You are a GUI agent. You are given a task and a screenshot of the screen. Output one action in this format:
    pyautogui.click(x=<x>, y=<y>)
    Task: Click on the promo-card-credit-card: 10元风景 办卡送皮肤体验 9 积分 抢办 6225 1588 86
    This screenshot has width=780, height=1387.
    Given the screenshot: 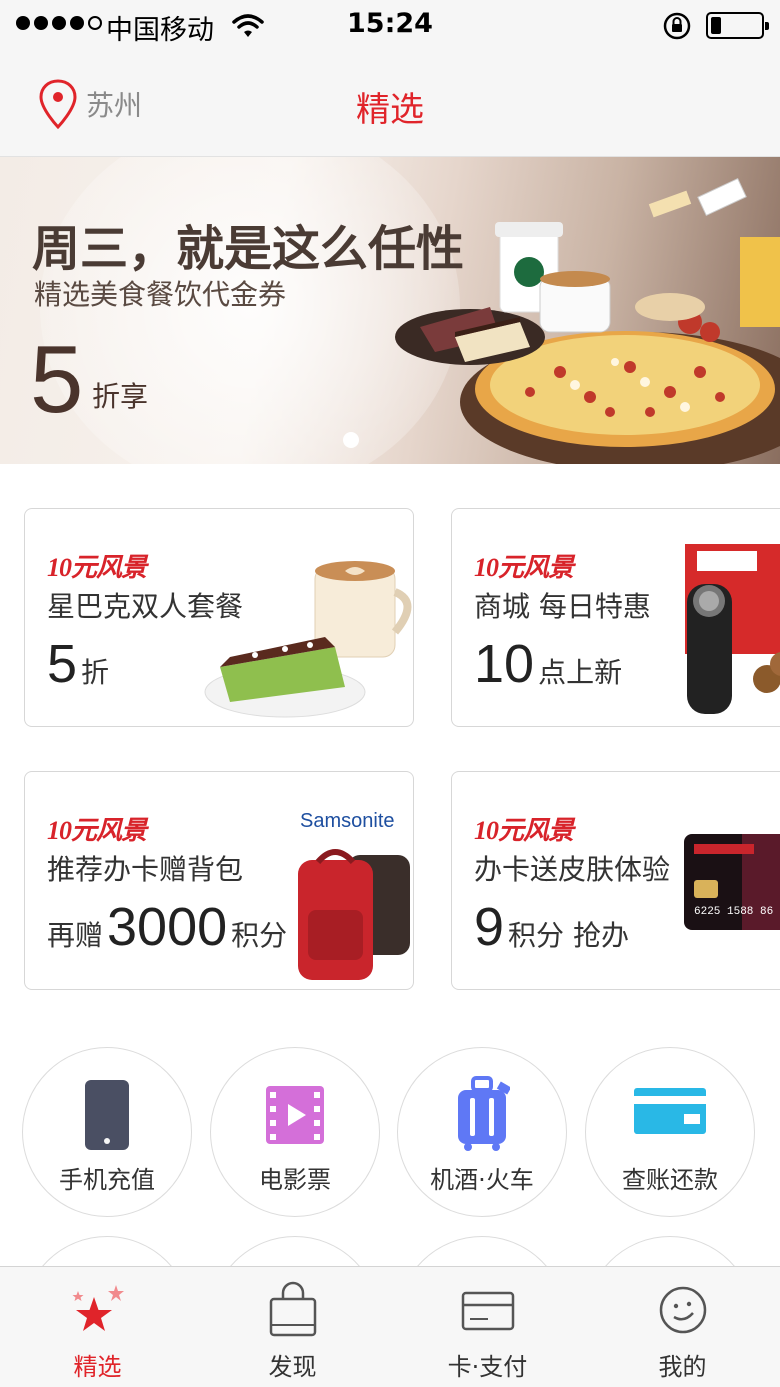 What is the action you would take?
    pyautogui.click(x=615, y=880)
    